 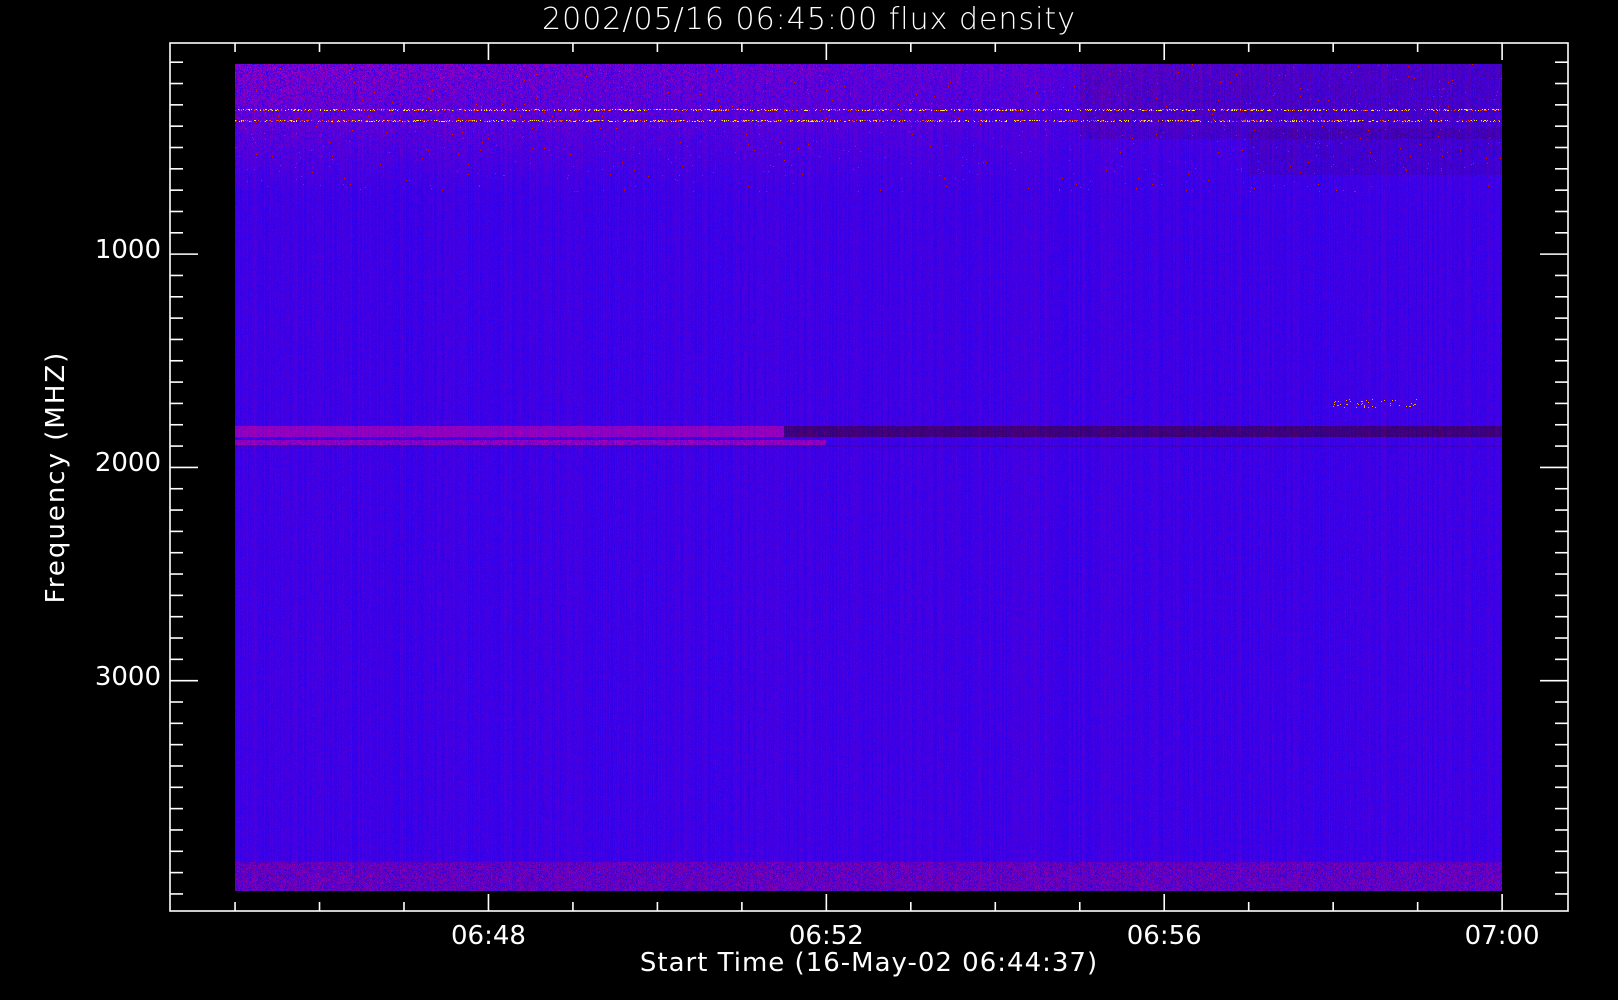 I want to click on x-tick-label: 07:00, so click(x=1502, y=936).